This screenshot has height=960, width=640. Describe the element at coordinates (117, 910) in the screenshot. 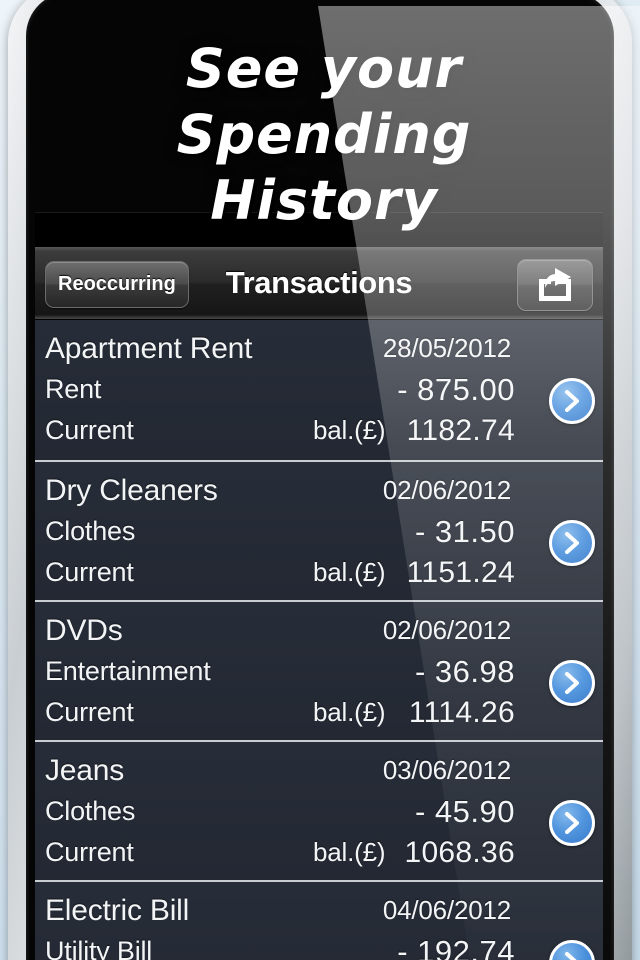

I see `transaction-title: Electric Bill` at that location.